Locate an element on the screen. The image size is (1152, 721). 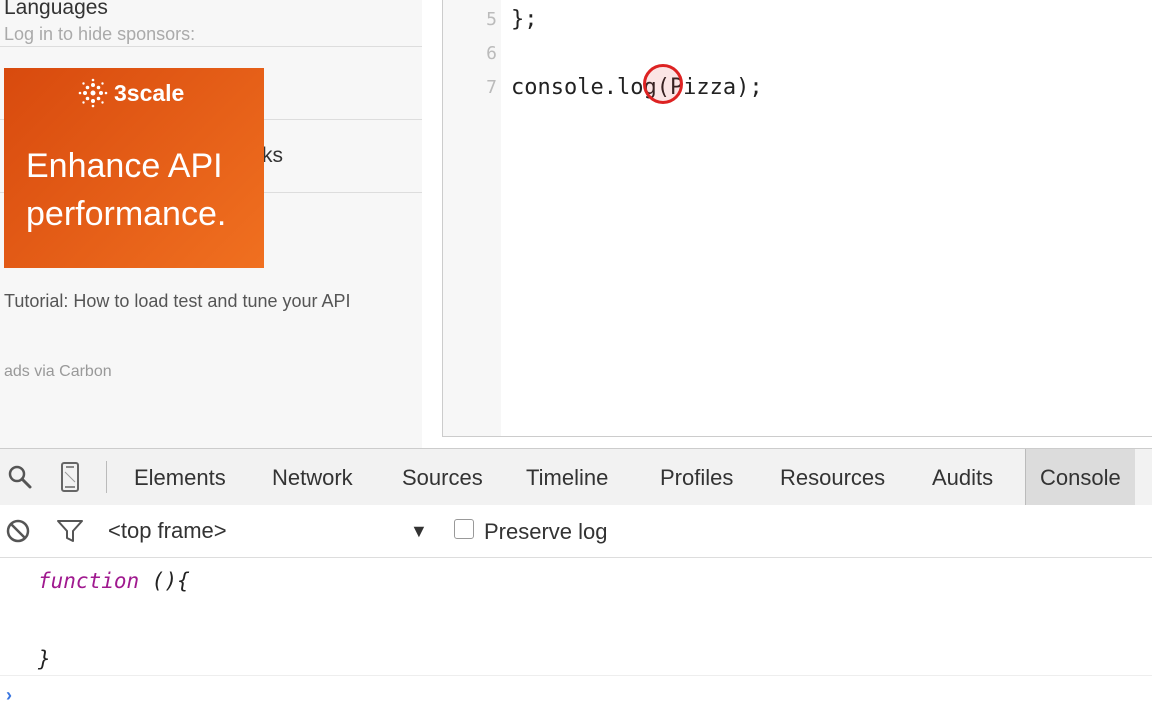
line-number: 6 is located at coordinates (491, 53).